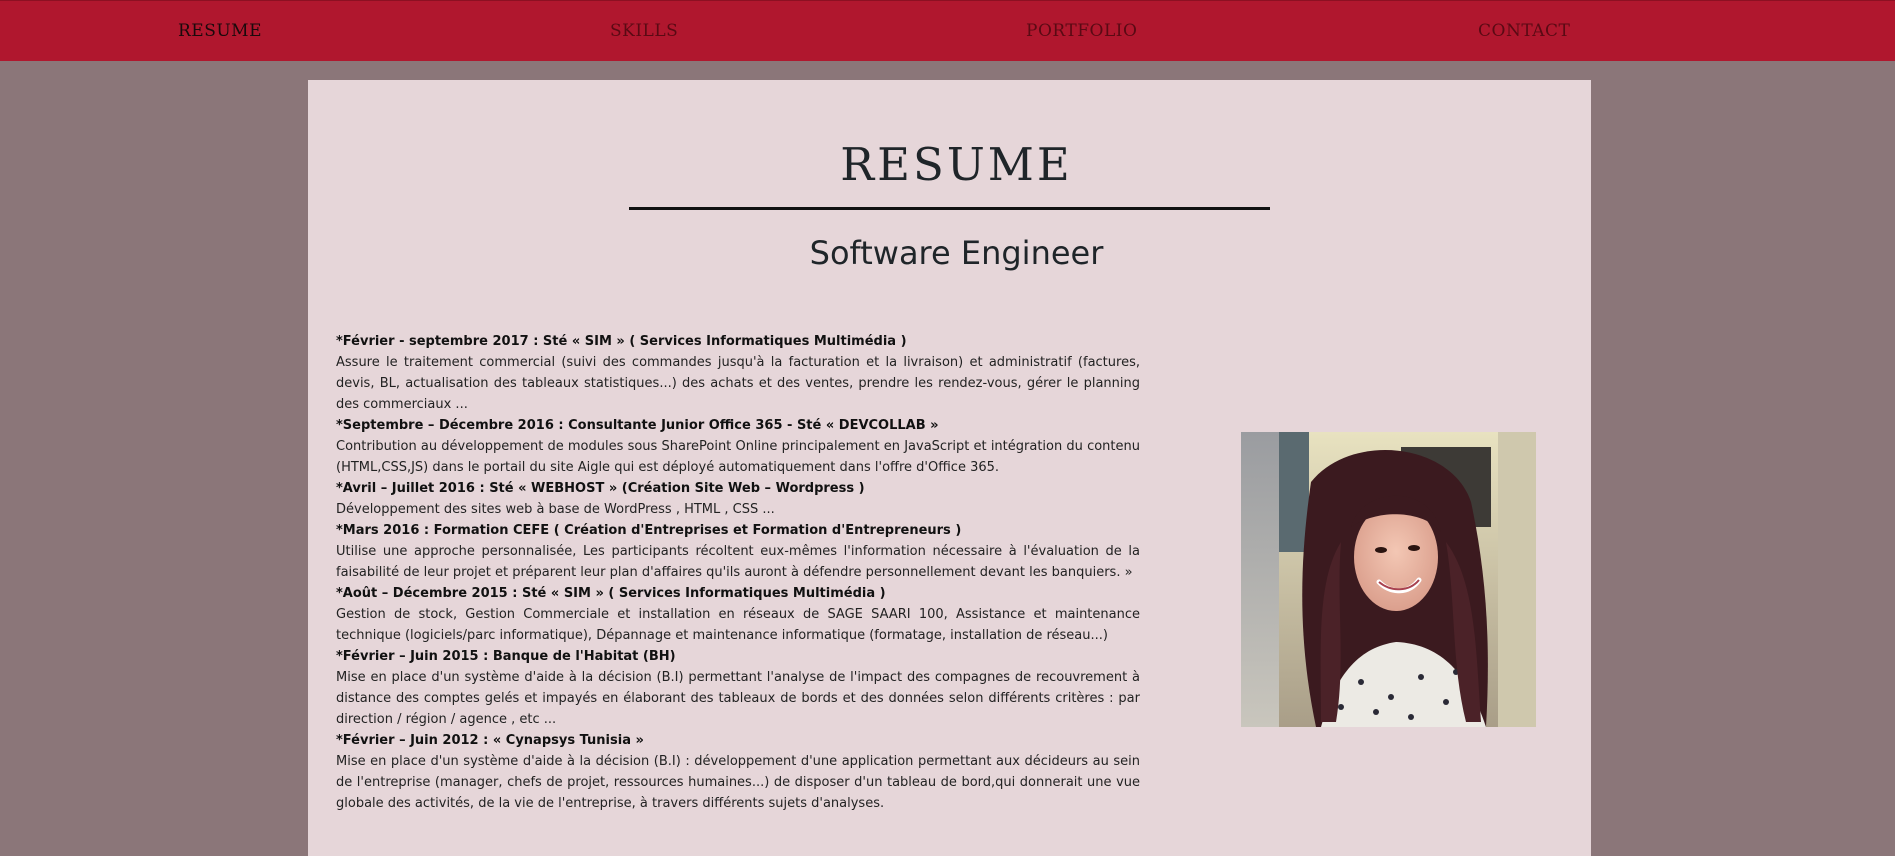 The width and height of the screenshot is (1895, 856). Describe the element at coordinates (1388, 579) in the screenshot. I see `profile-photo` at that location.